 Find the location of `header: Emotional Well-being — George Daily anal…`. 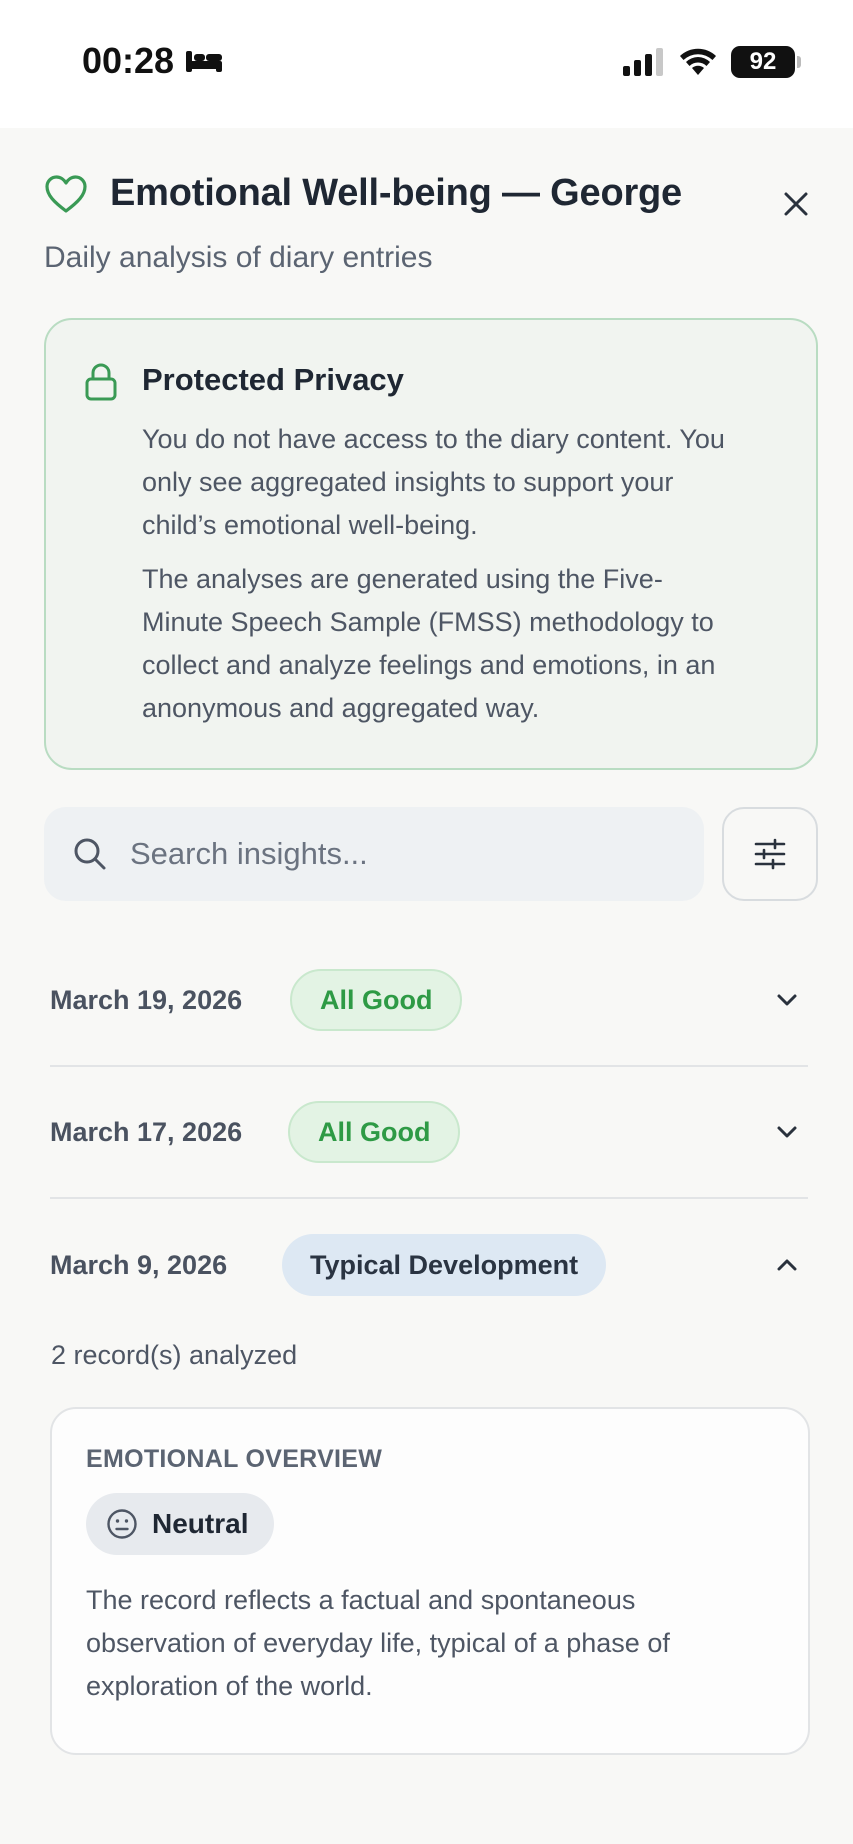

header: Emotional Well-being — George Daily anal… is located at coordinates (429, 223).